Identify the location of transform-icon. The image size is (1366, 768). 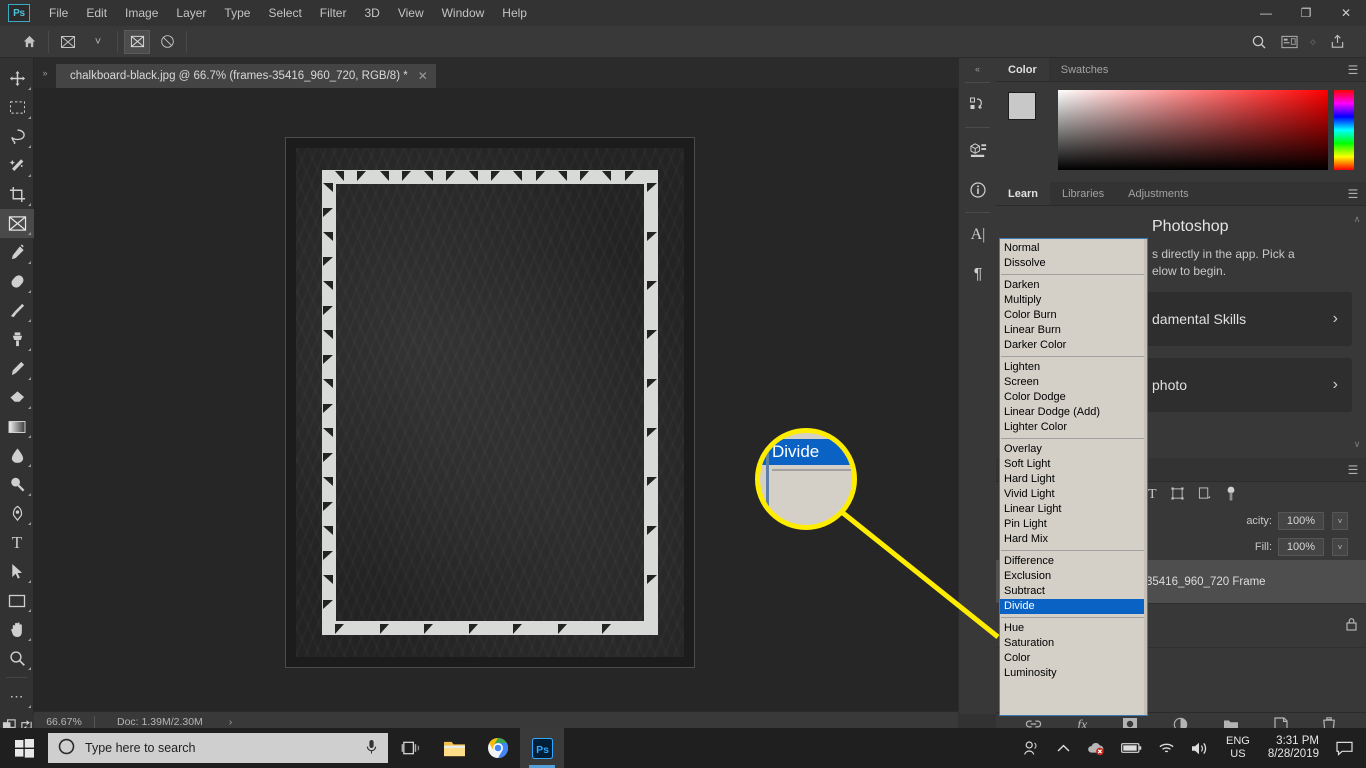
(137, 41).